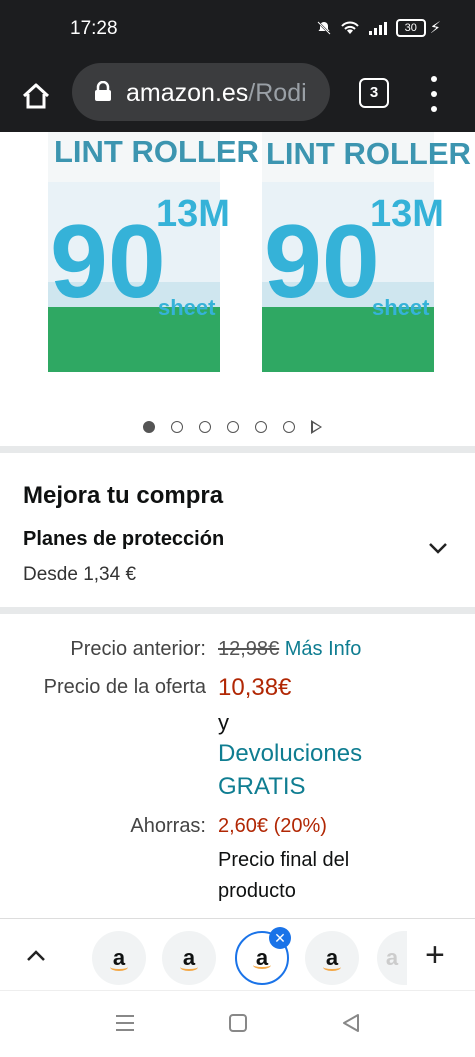  I want to click on tab-strip: a a a ✕ a a +, so click(237, 954).